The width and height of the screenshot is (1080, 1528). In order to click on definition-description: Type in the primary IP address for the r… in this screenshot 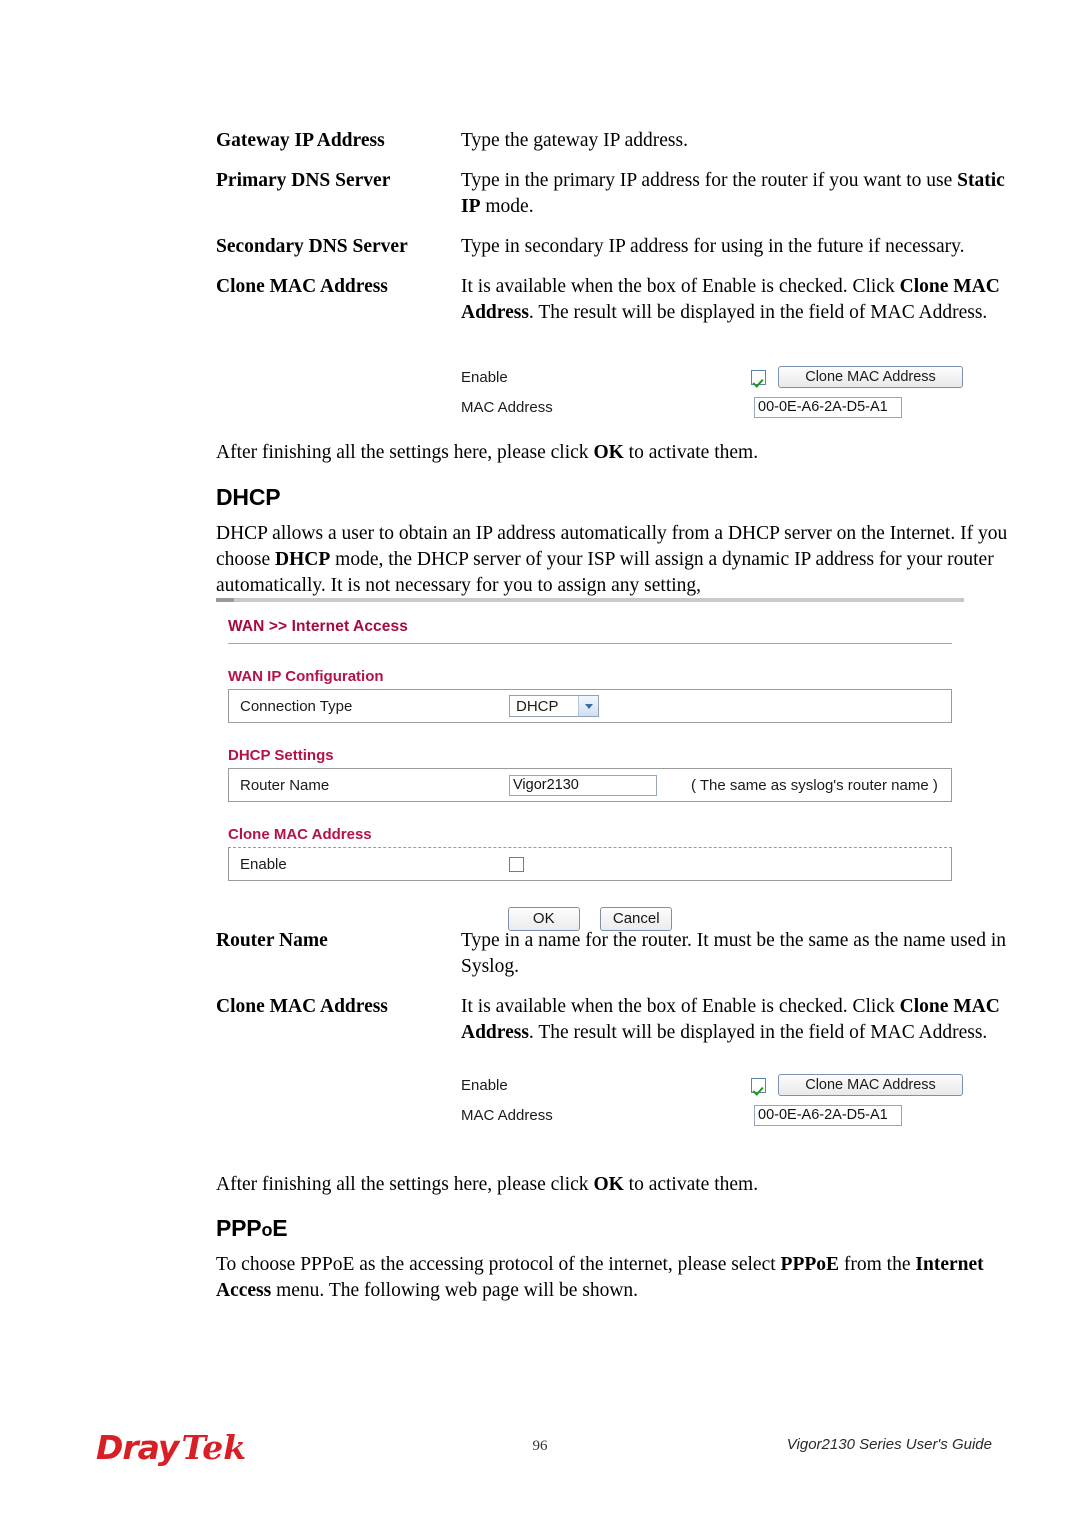, I will do `click(733, 193)`.